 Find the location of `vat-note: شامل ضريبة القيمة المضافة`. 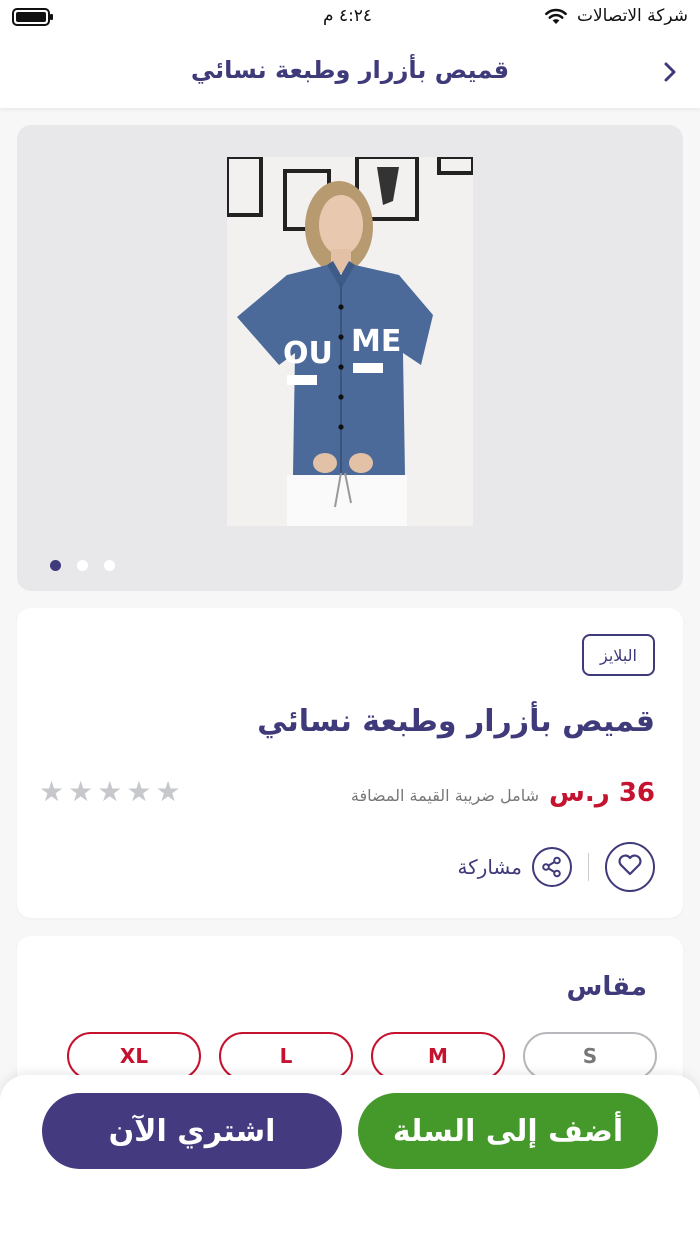

vat-note: شامل ضريبة القيمة المضافة is located at coordinates (445, 795).